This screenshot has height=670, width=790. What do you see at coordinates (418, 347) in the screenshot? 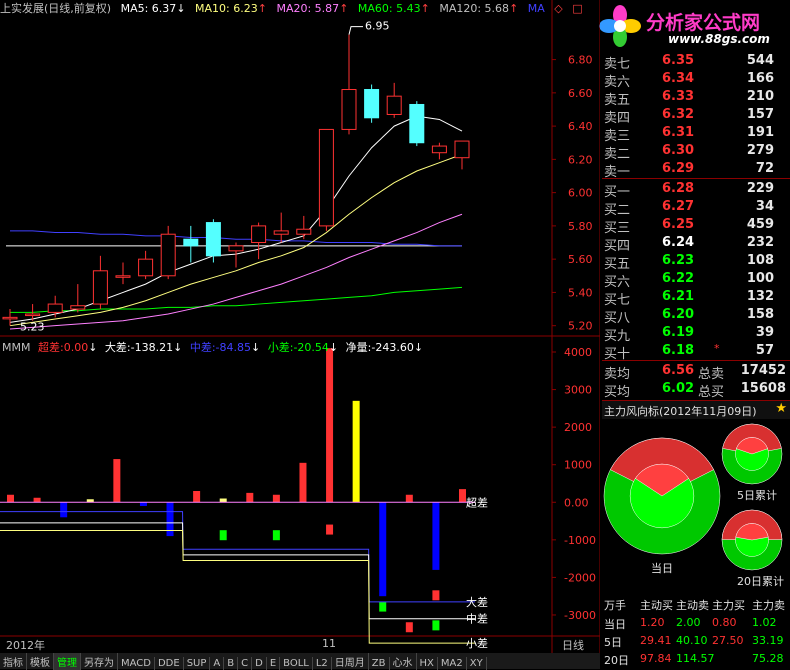
I see `jing-arrow-icon: ↓` at bounding box center [418, 347].